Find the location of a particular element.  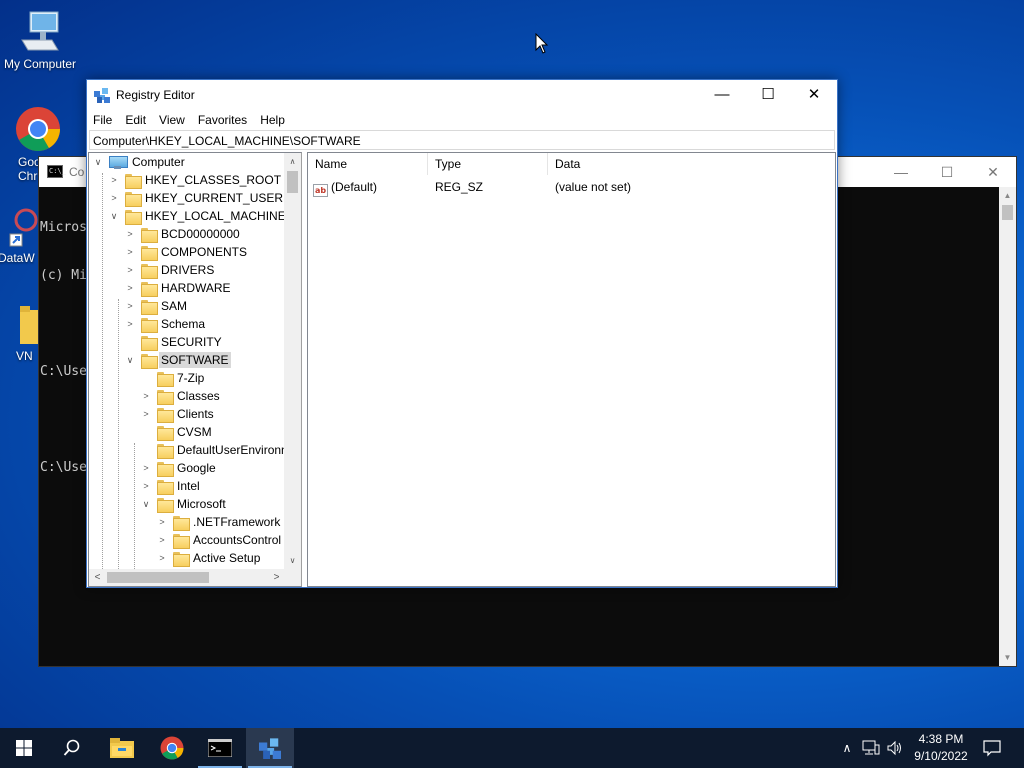

desktop-icon-my-computer: My Computer is located at coordinates (40, 40).